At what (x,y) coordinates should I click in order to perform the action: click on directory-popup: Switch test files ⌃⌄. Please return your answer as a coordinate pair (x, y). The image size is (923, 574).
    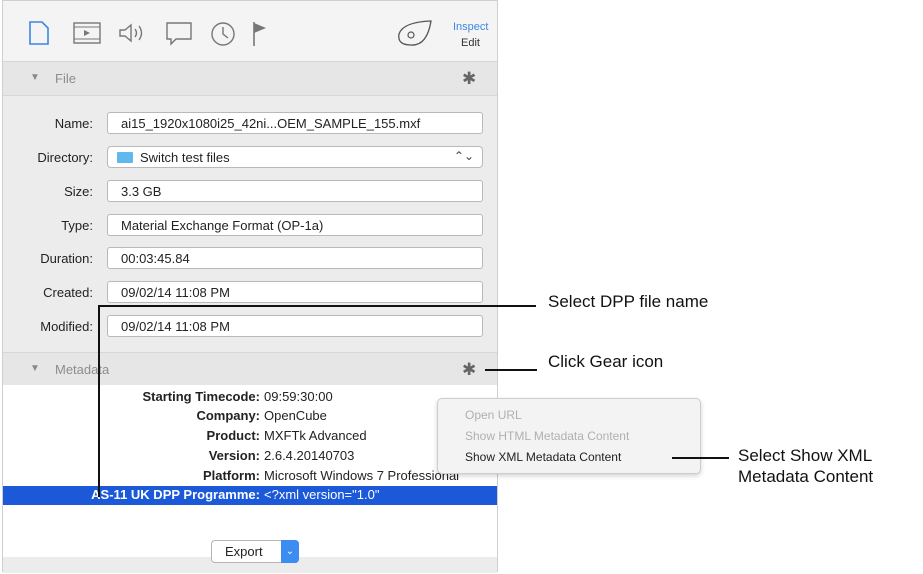
    Looking at the image, I should click on (295, 157).